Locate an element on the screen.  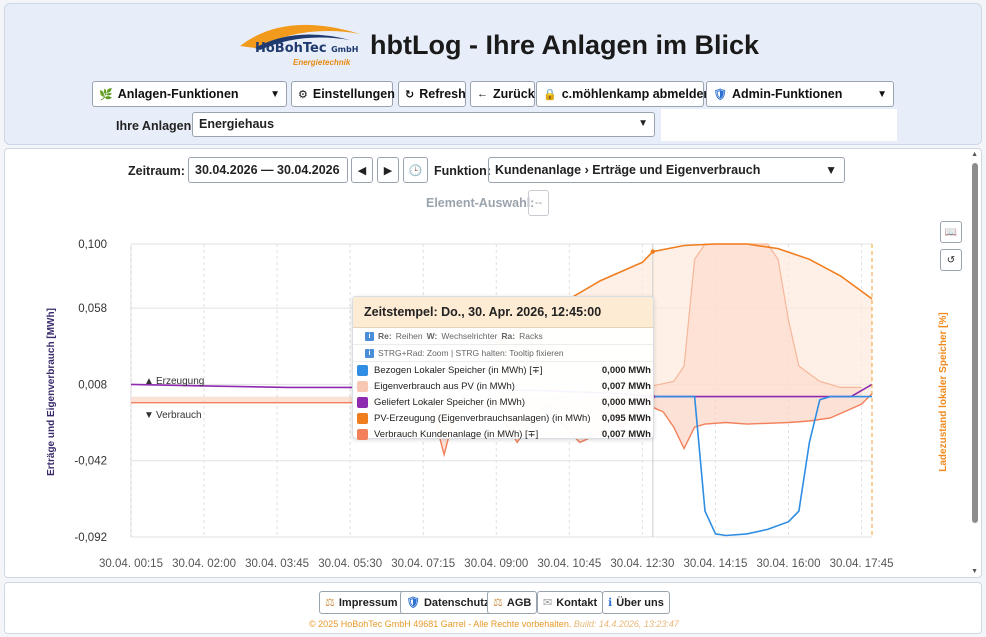
series-name: Eigenverbrauch aus PV (in MWh) is located at coordinates (444, 386).